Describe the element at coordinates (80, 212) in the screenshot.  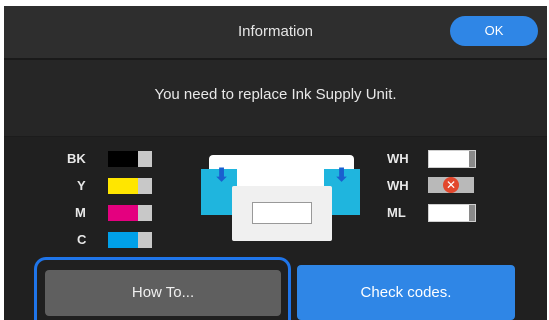
I see `ink-label-m: M` at that location.